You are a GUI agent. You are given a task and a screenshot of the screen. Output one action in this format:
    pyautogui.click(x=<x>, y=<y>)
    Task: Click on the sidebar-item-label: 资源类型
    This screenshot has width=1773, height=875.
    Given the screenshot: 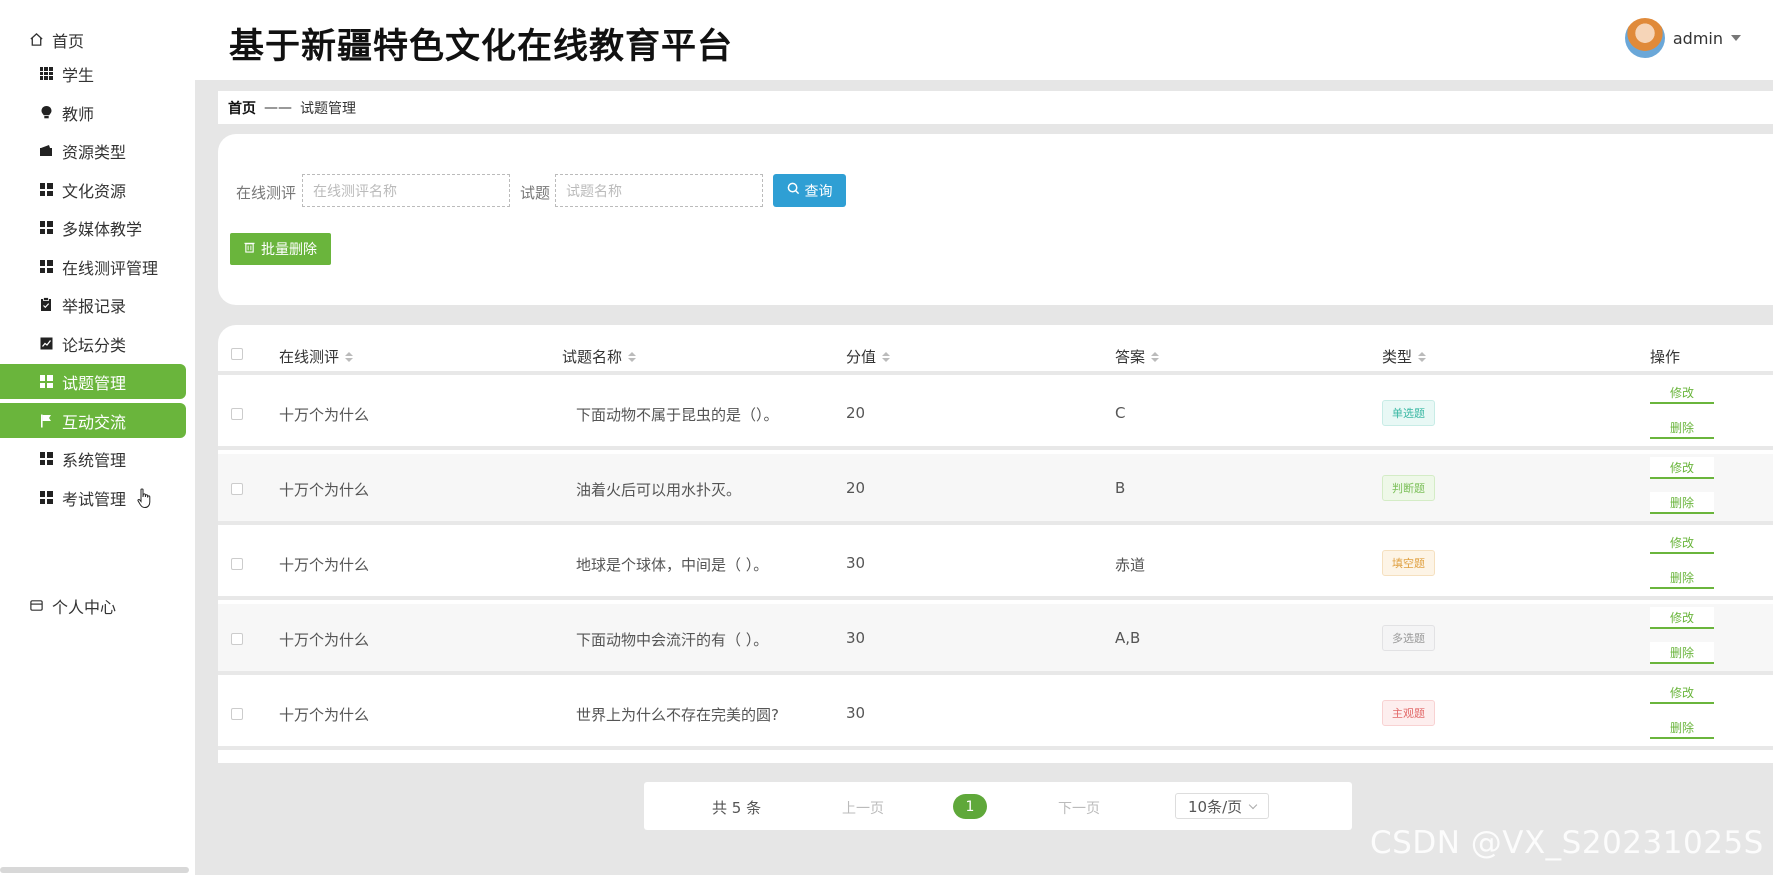 What is the action you would take?
    pyautogui.click(x=94, y=152)
    